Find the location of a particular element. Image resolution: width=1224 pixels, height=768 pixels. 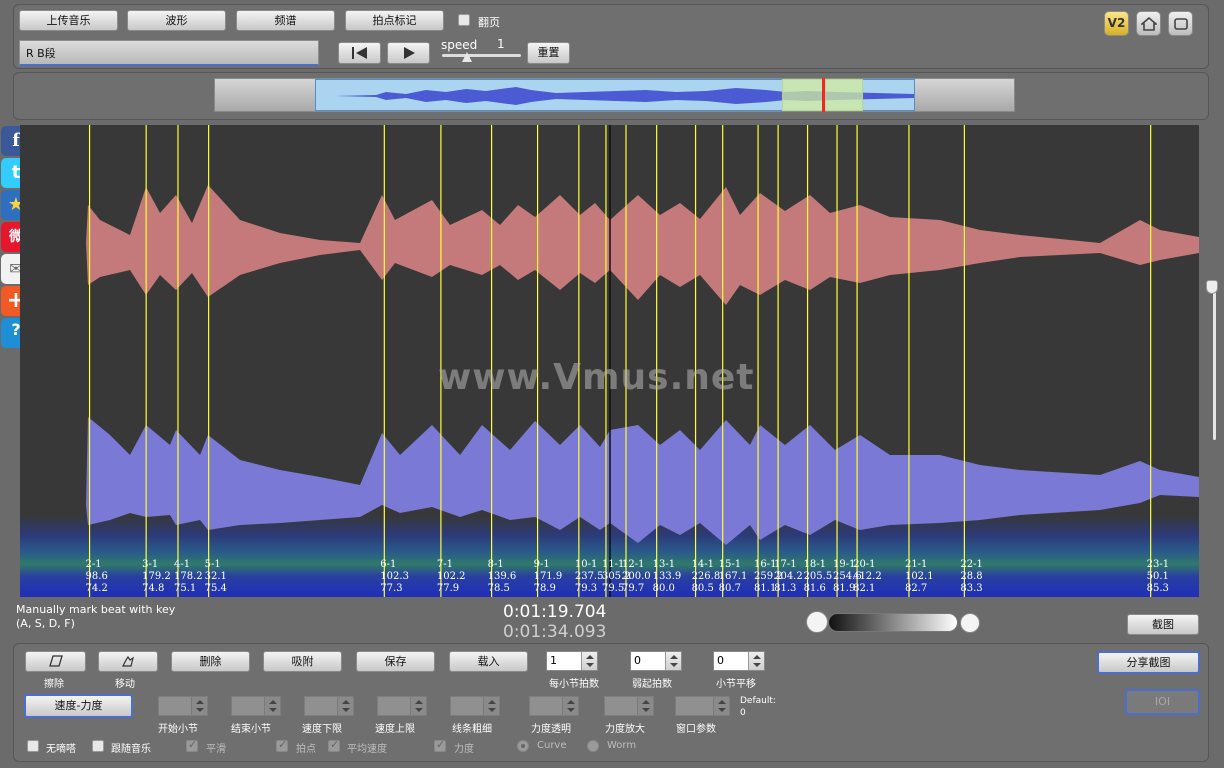

ioi-button: IOI is located at coordinates (1162, 702).